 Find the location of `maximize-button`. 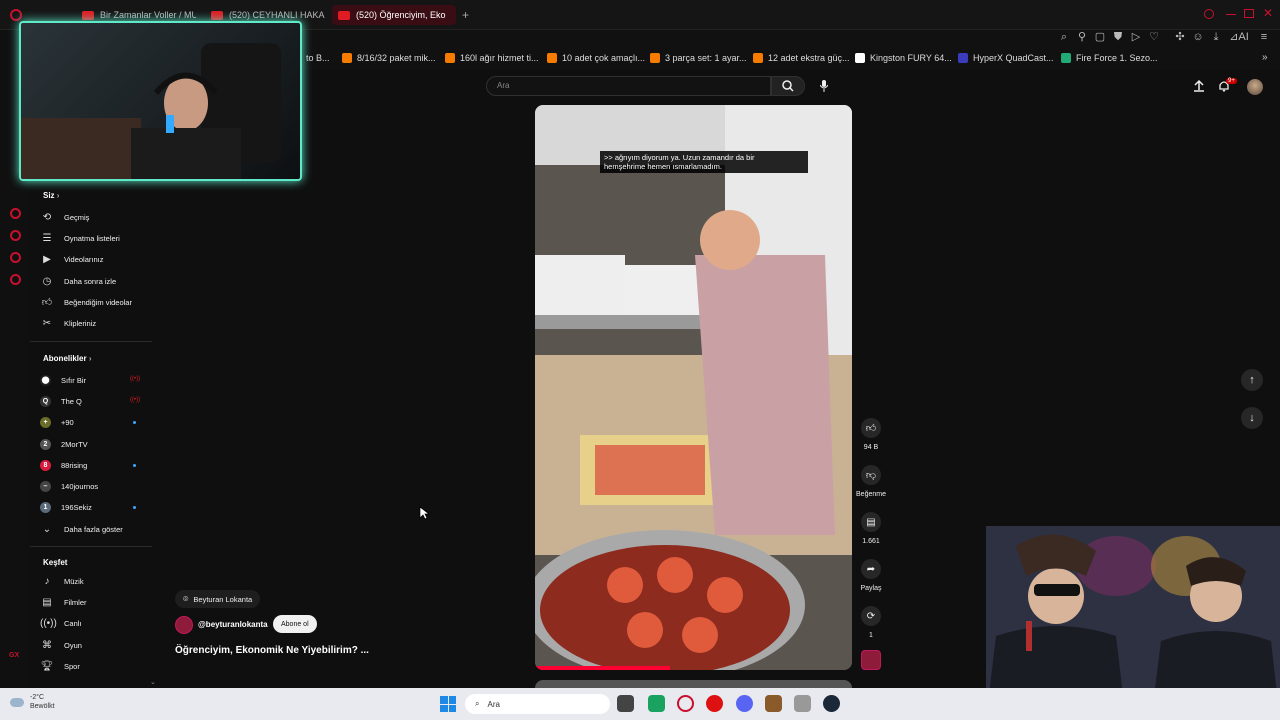

maximize-button is located at coordinates (1249, 13).